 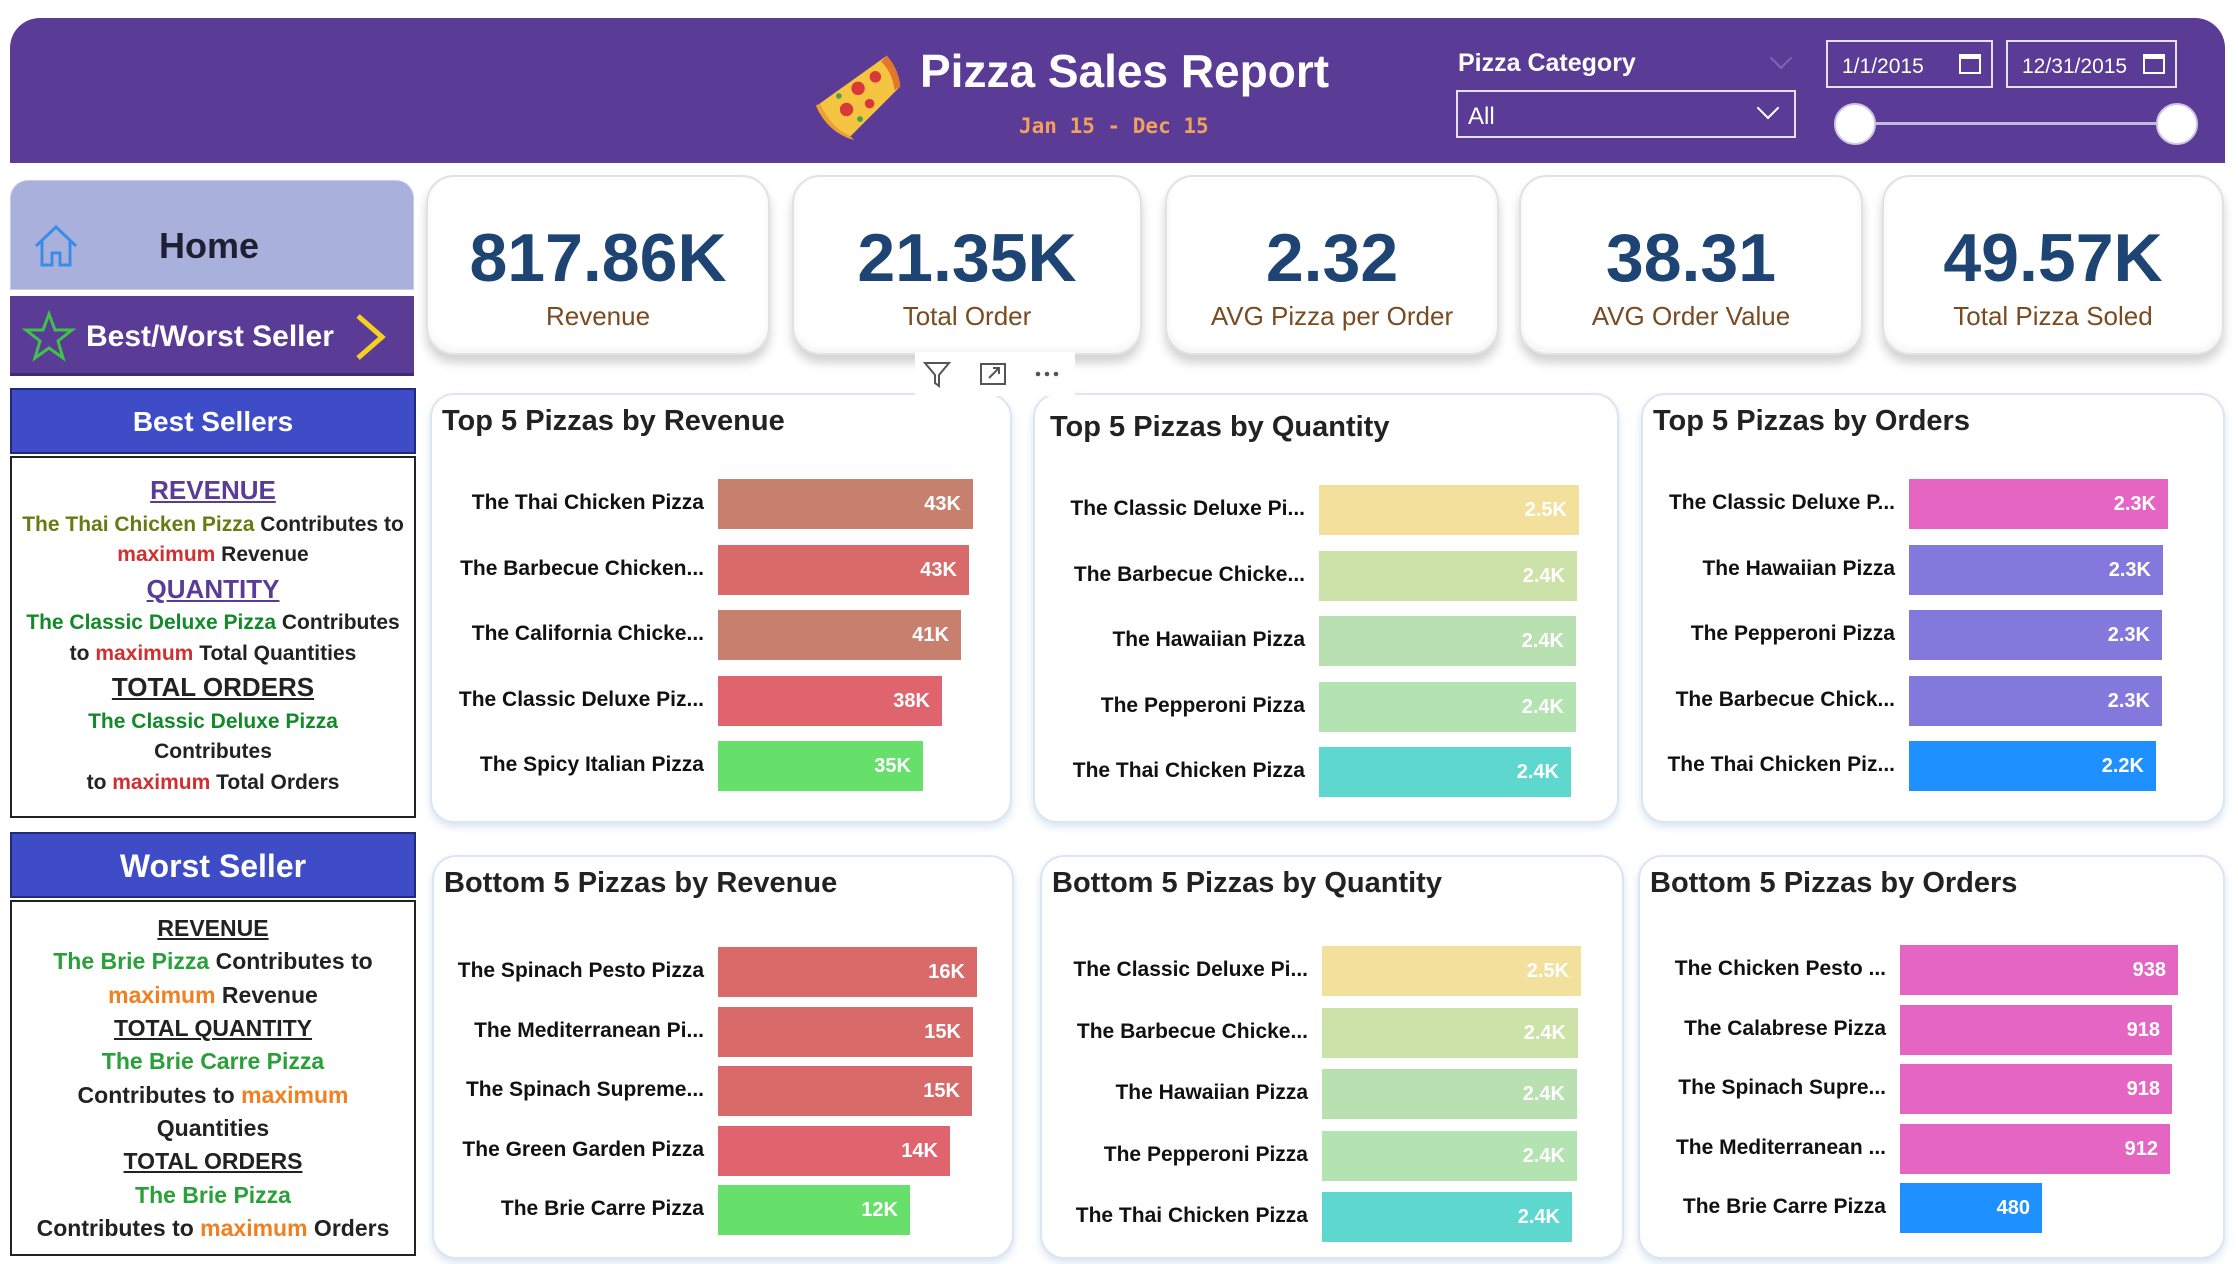 I want to click on bar: 12K, so click(x=814, y=1210).